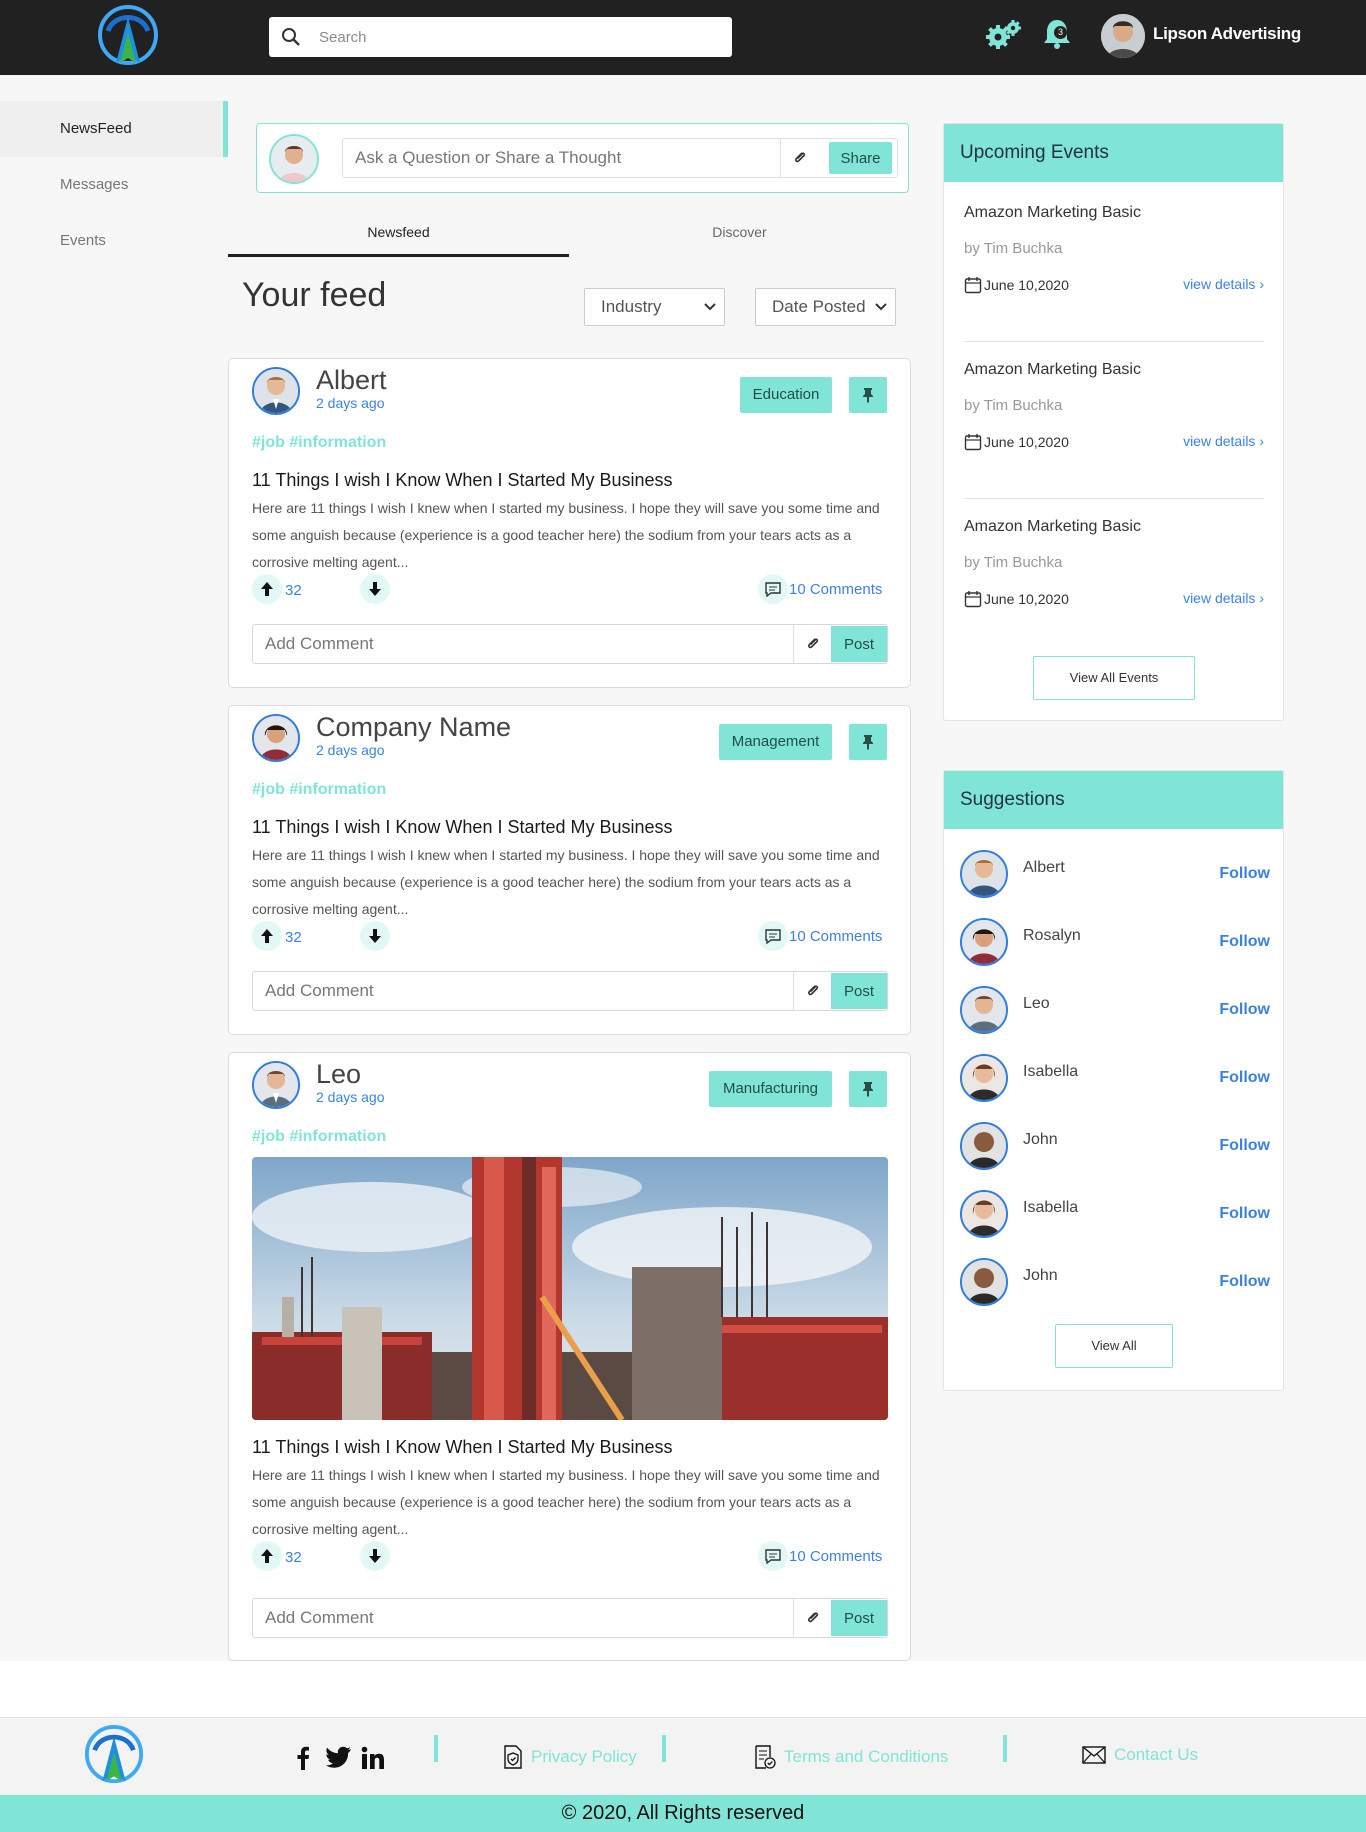  I want to click on sidebar-item-events: Events, so click(114, 241).